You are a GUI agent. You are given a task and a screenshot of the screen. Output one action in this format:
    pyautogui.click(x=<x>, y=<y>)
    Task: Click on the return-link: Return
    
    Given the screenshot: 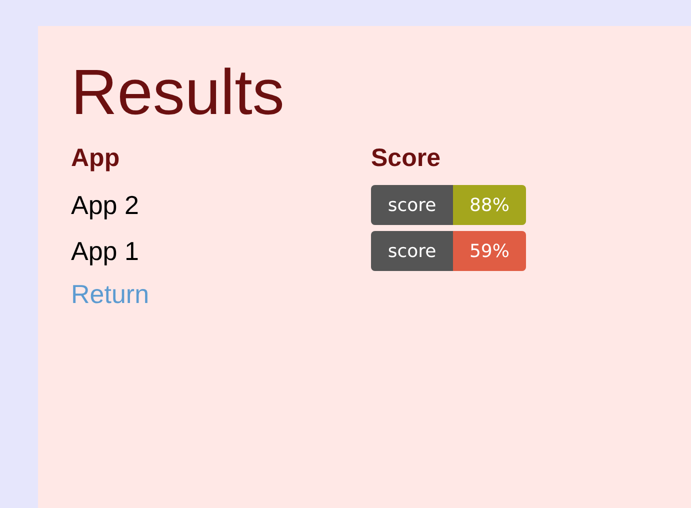 What is the action you would take?
    pyautogui.click(x=110, y=294)
    